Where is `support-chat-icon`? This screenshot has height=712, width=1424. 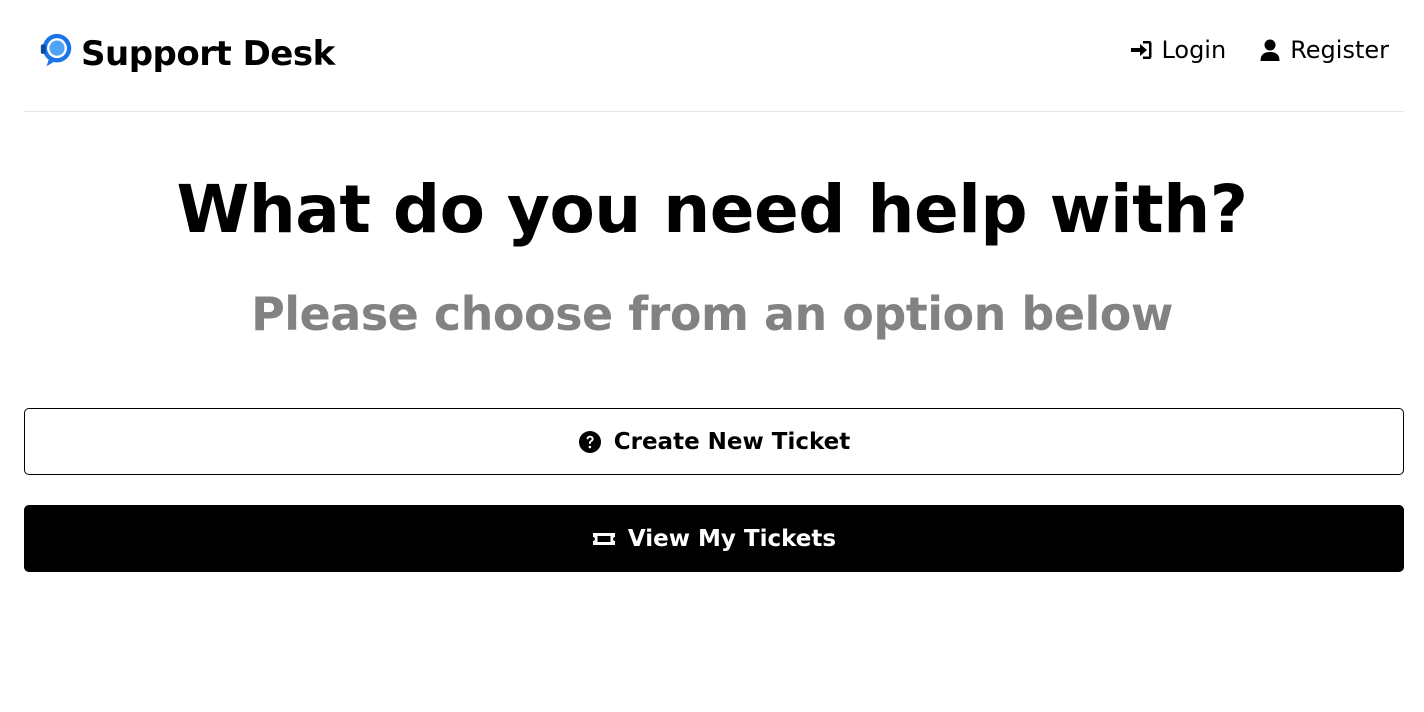
support-chat-icon is located at coordinates (56, 50).